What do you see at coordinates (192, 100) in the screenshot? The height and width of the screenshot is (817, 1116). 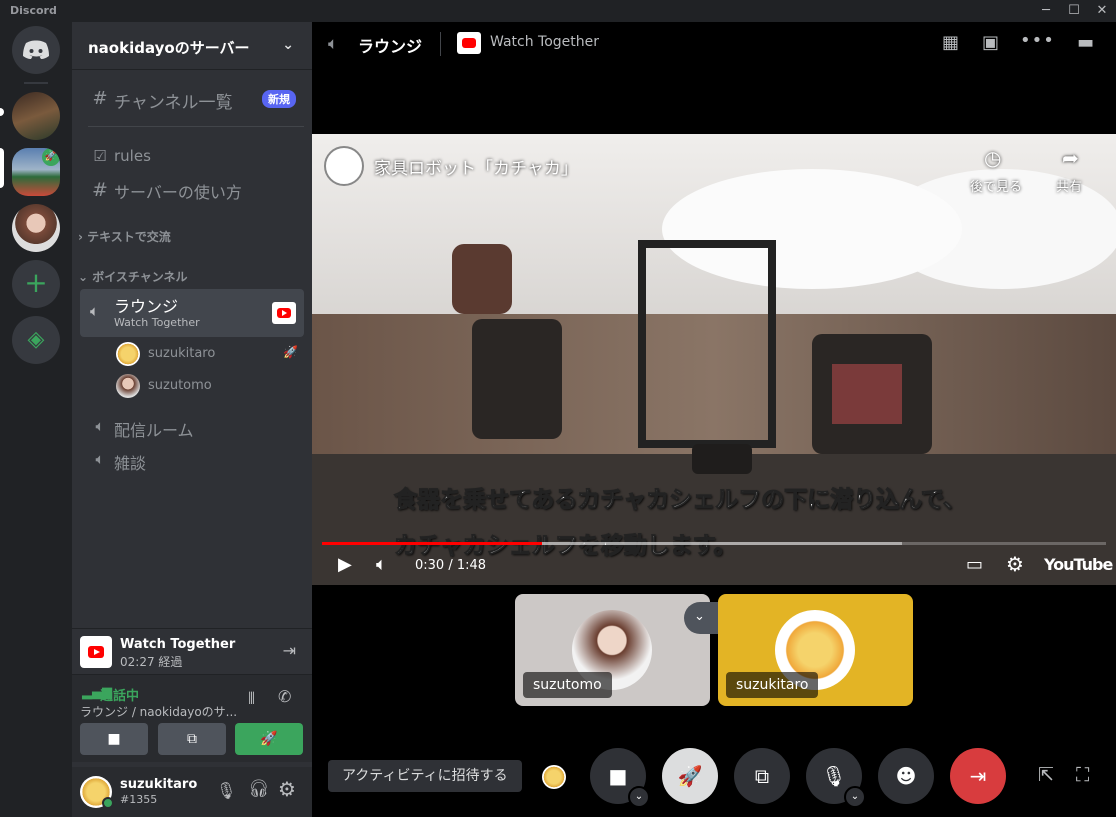 I see `browse-channels-item: # チャンネル一覧 新規` at bounding box center [192, 100].